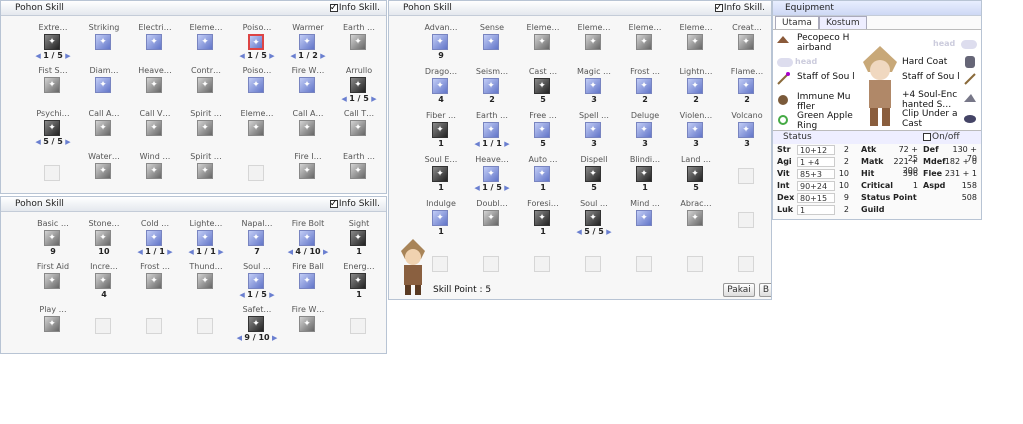 The height and width of the screenshot is (424, 1023). I want to click on empty-slot, so click(785, 62).